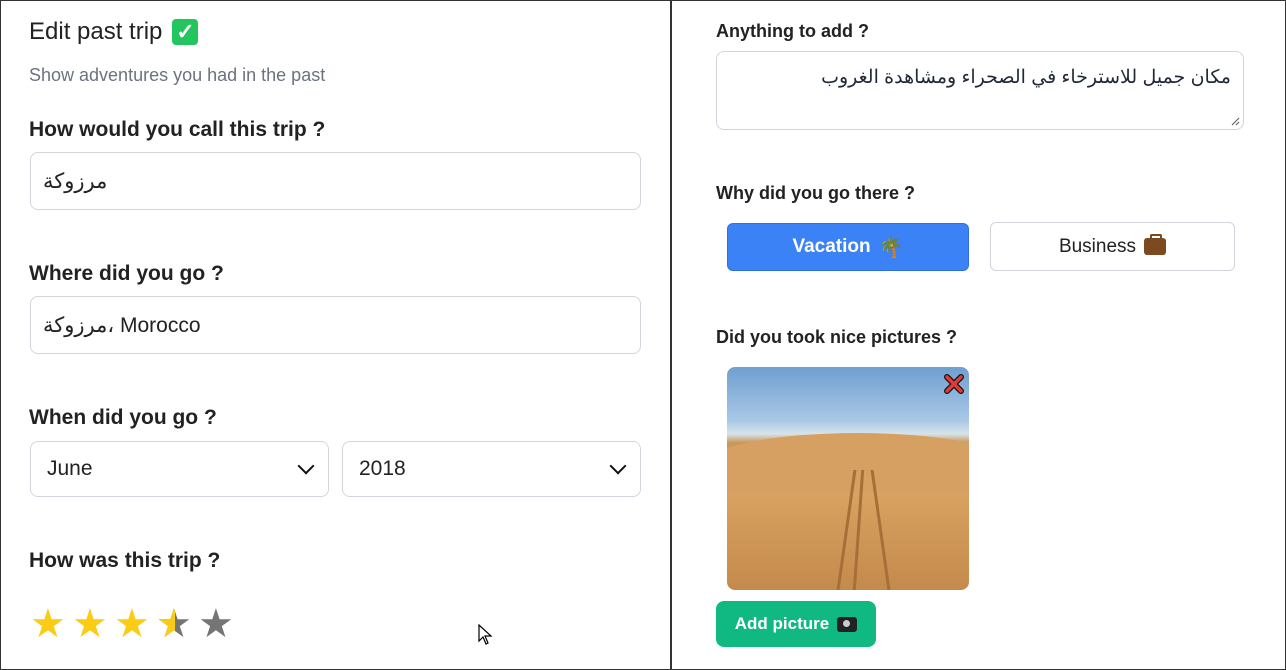 This screenshot has width=1286, height=670. I want to click on trip-photo, so click(848, 478).